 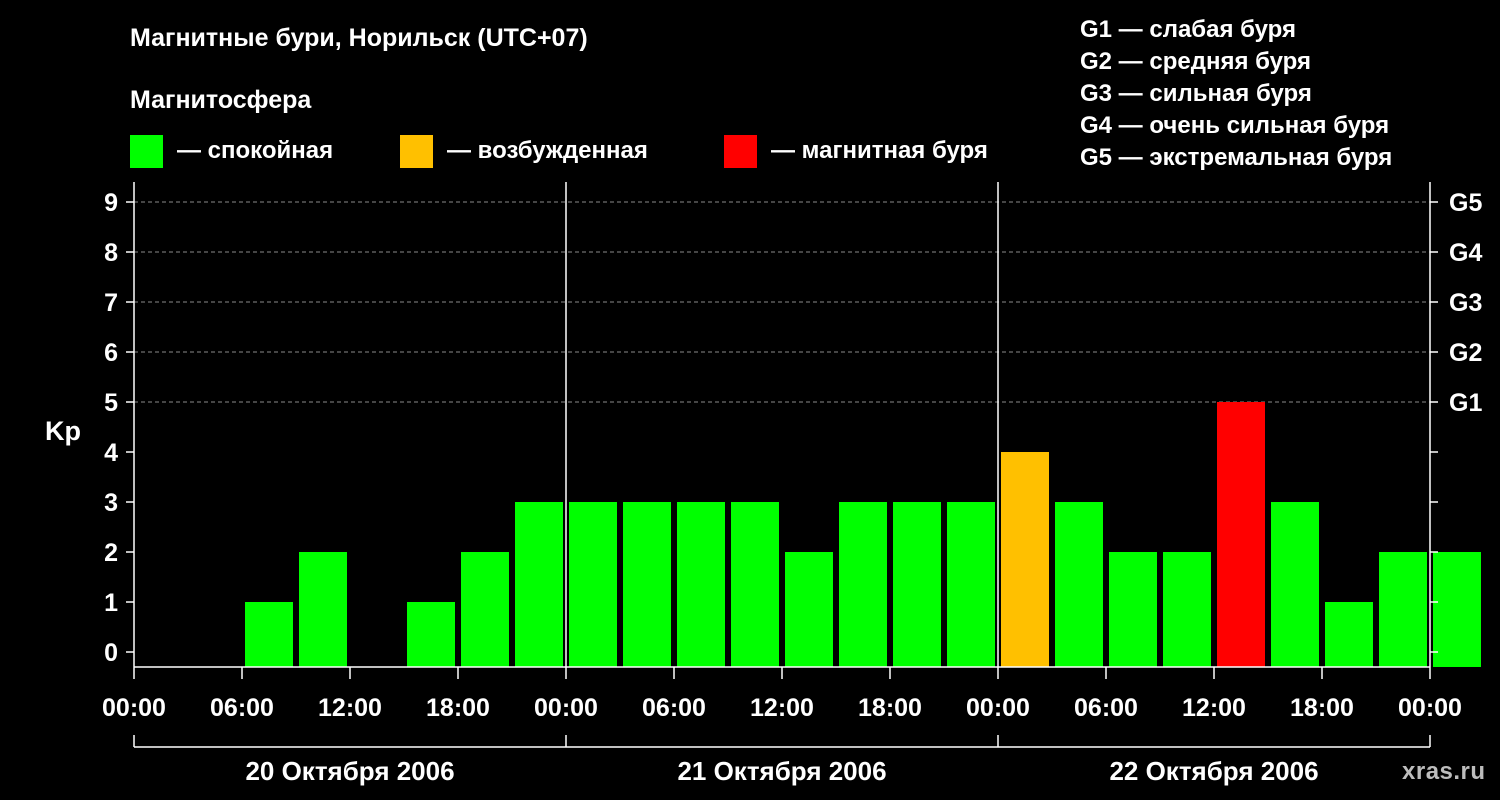 I want to click on x-tick-label-0: 00:00, so click(x=134, y=708).